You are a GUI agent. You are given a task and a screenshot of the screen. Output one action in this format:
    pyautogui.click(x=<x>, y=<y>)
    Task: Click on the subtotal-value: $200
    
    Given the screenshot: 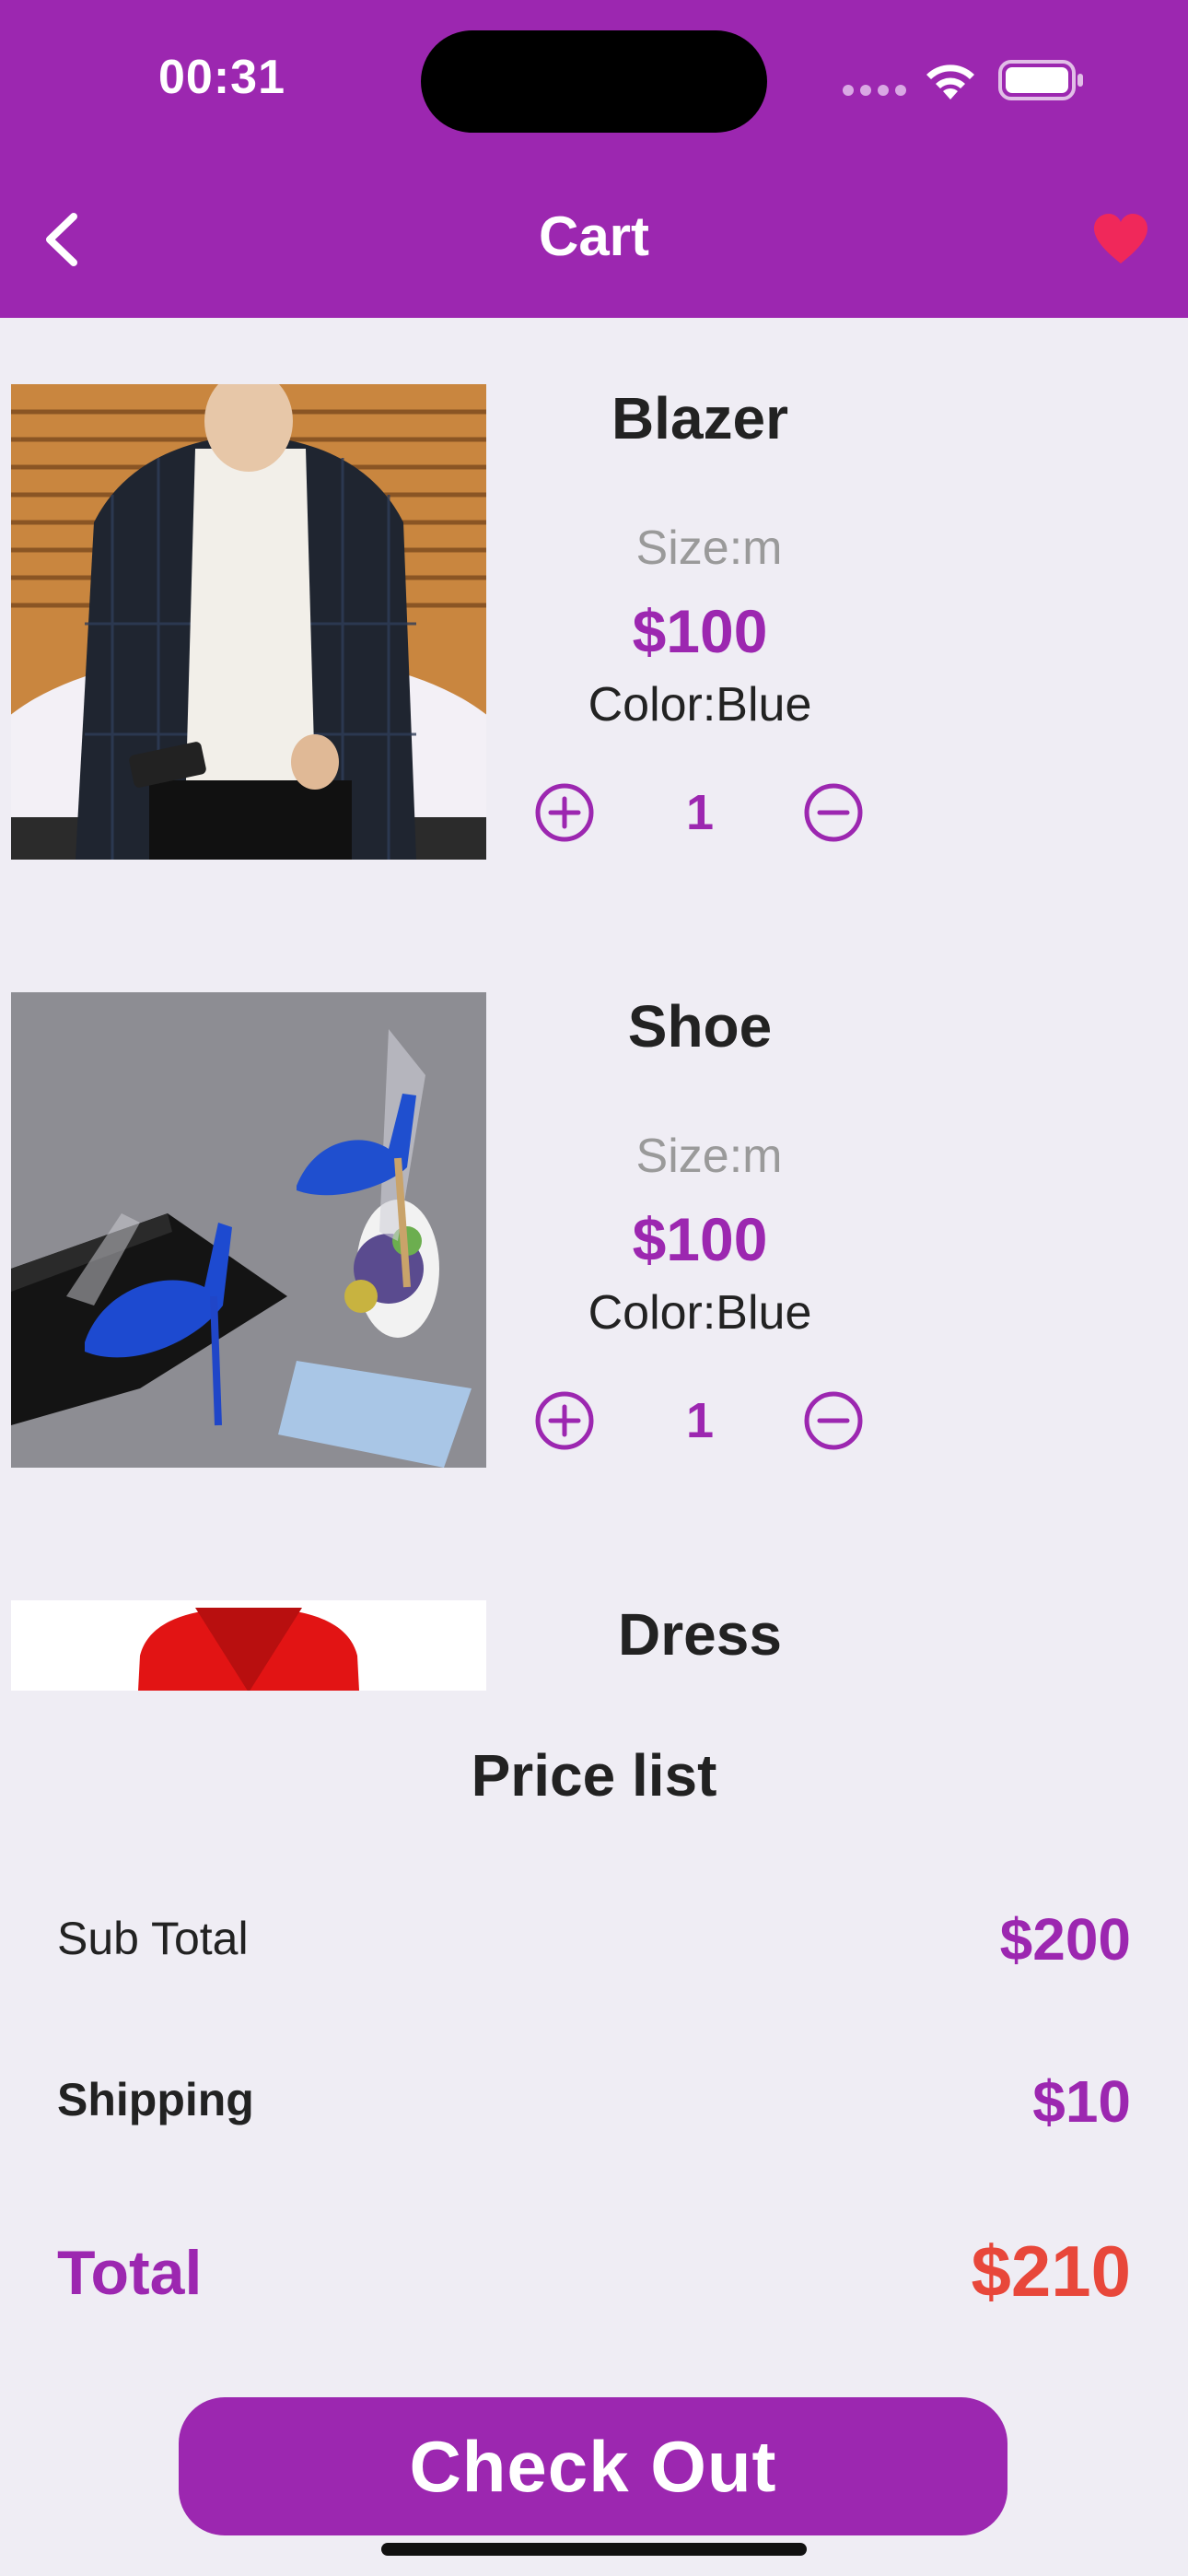 What is the action you would take?
    pyautogui.click(x=1065, y=1939)
    